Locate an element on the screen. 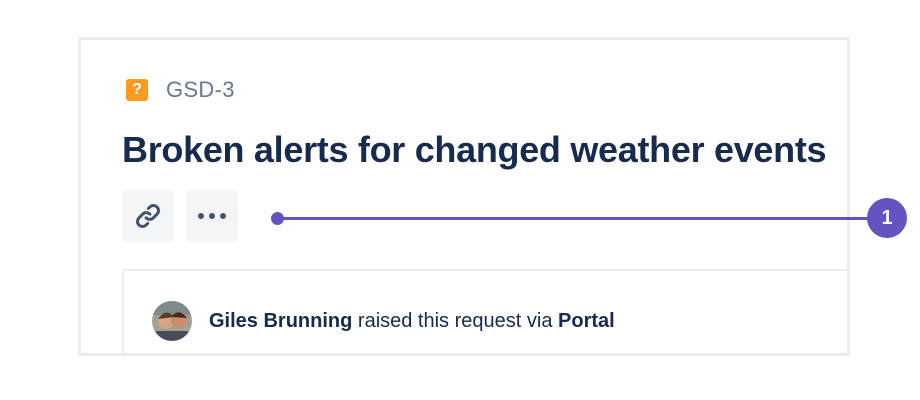 This screenshot has height=400, width=920. author-name: Giles Brunning is located at coordinates (280, 321).